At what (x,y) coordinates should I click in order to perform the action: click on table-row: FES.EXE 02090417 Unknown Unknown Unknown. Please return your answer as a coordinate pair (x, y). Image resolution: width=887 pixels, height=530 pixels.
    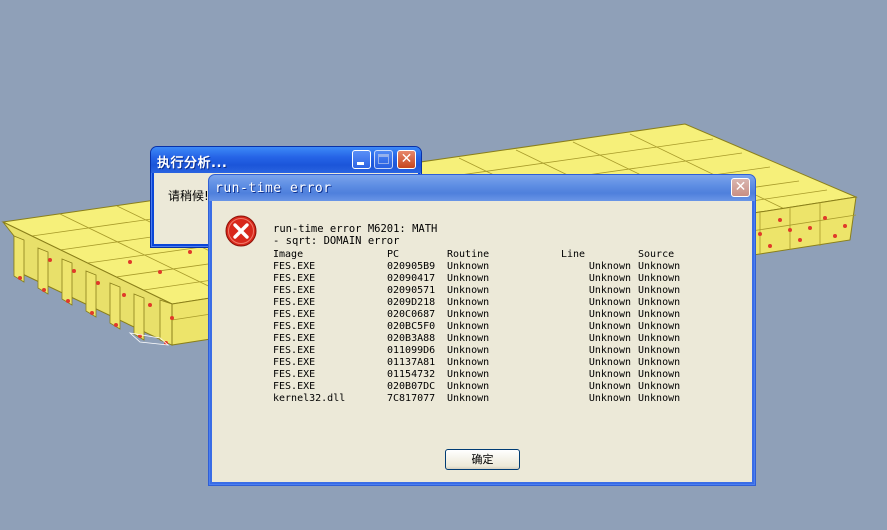
    Looking at the image, I should click on (485, 279).